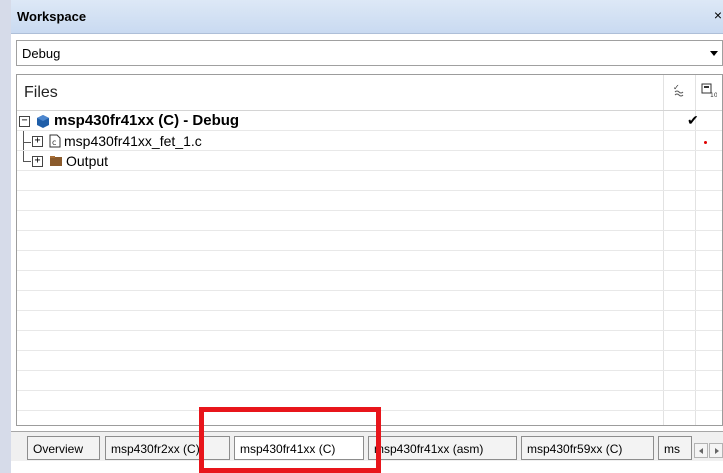  I want to click on svg-text: 10, so click(713, 95).